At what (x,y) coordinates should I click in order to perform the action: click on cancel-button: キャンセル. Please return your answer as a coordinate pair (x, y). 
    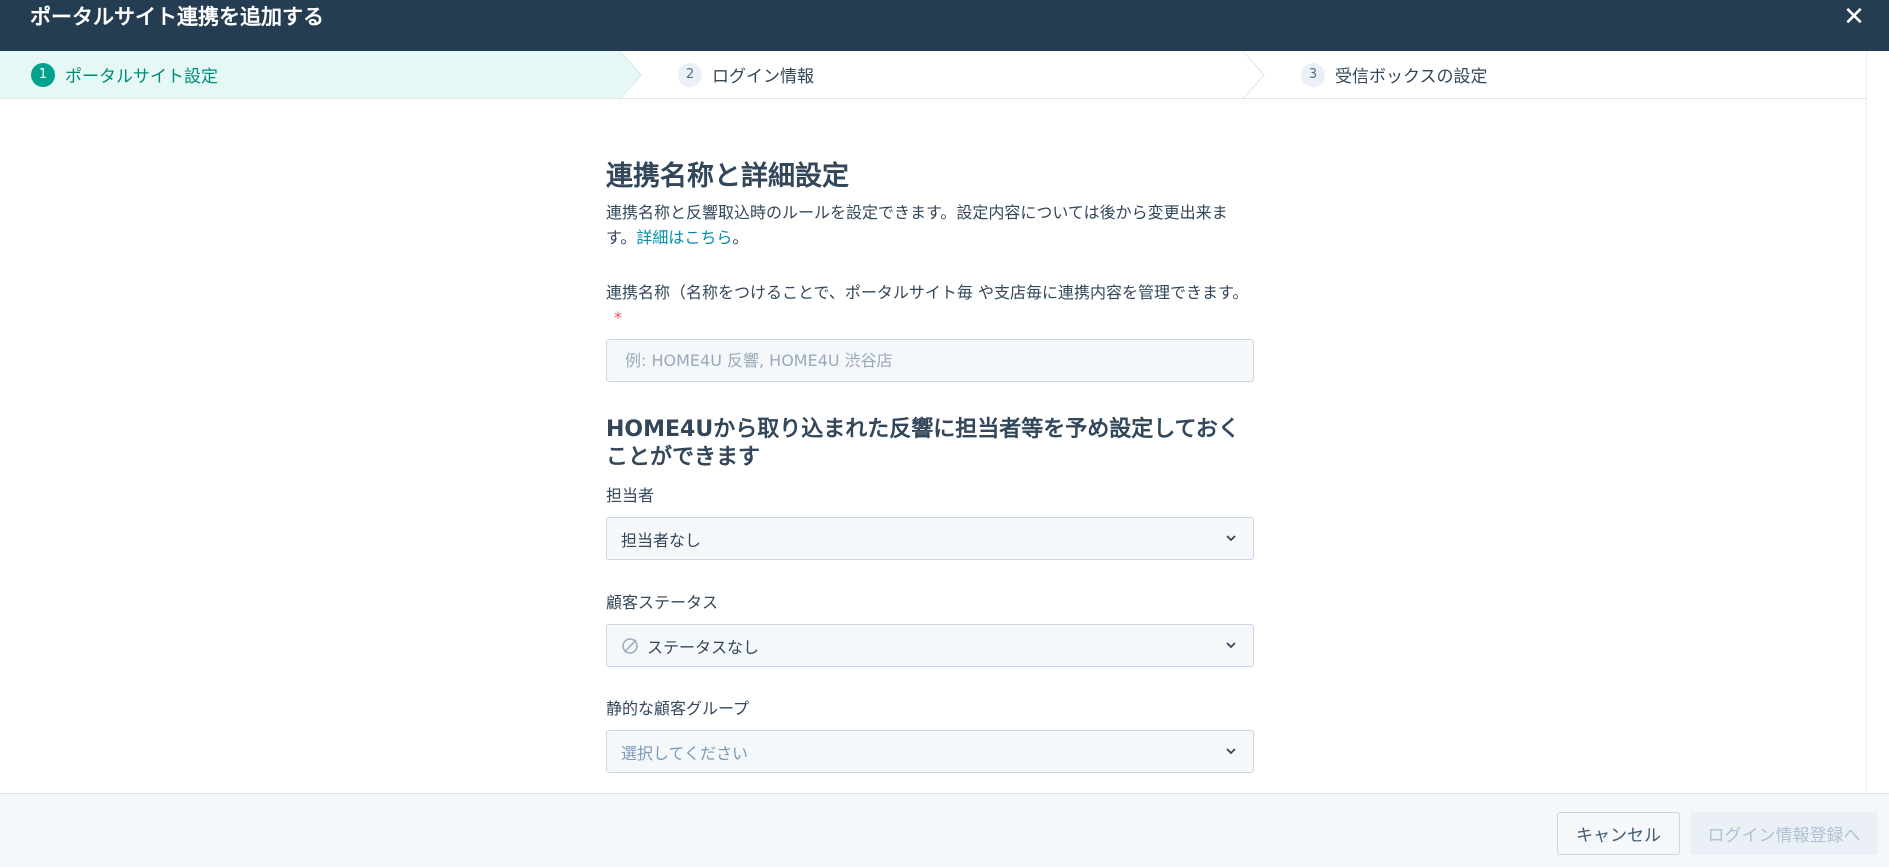
    Looking at the image, I should click on (1618, 833).